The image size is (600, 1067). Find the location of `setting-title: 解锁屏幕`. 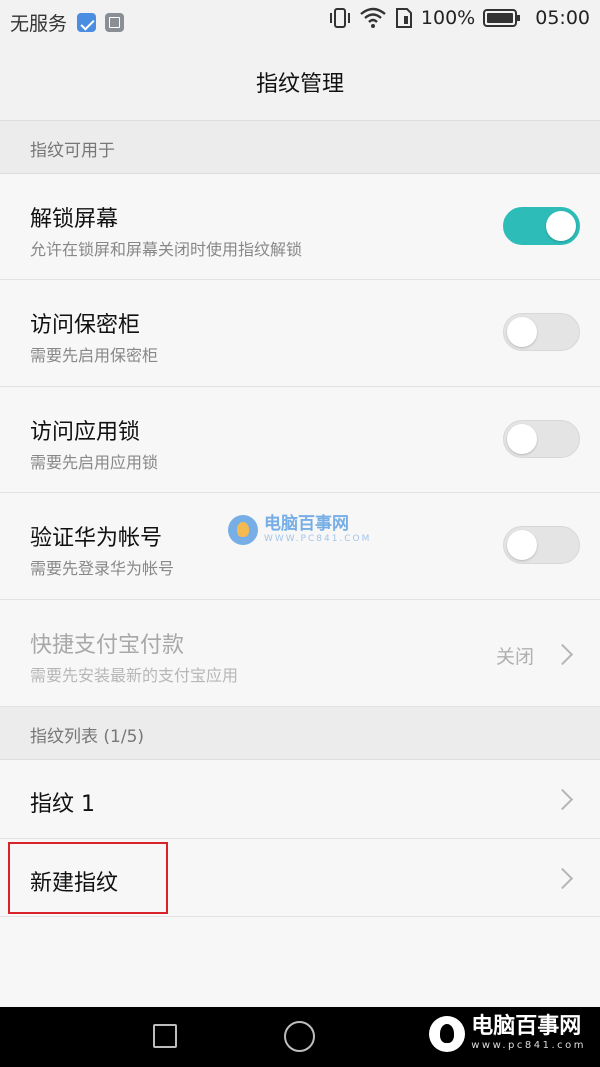

setting-title: 解锁屏幕 is located at coordinates (74, 219).